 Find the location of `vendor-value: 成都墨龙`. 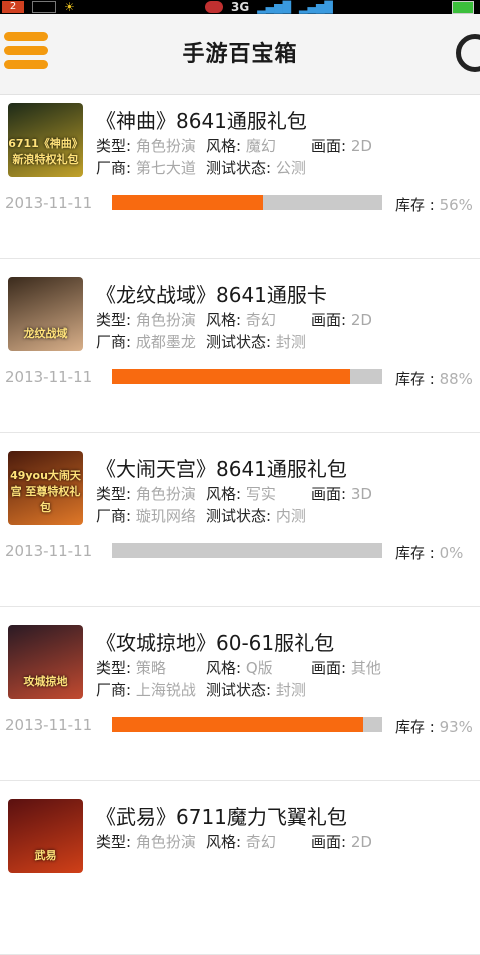

vendor-value: 成都墨龙 is located at coordinates (165, 342).